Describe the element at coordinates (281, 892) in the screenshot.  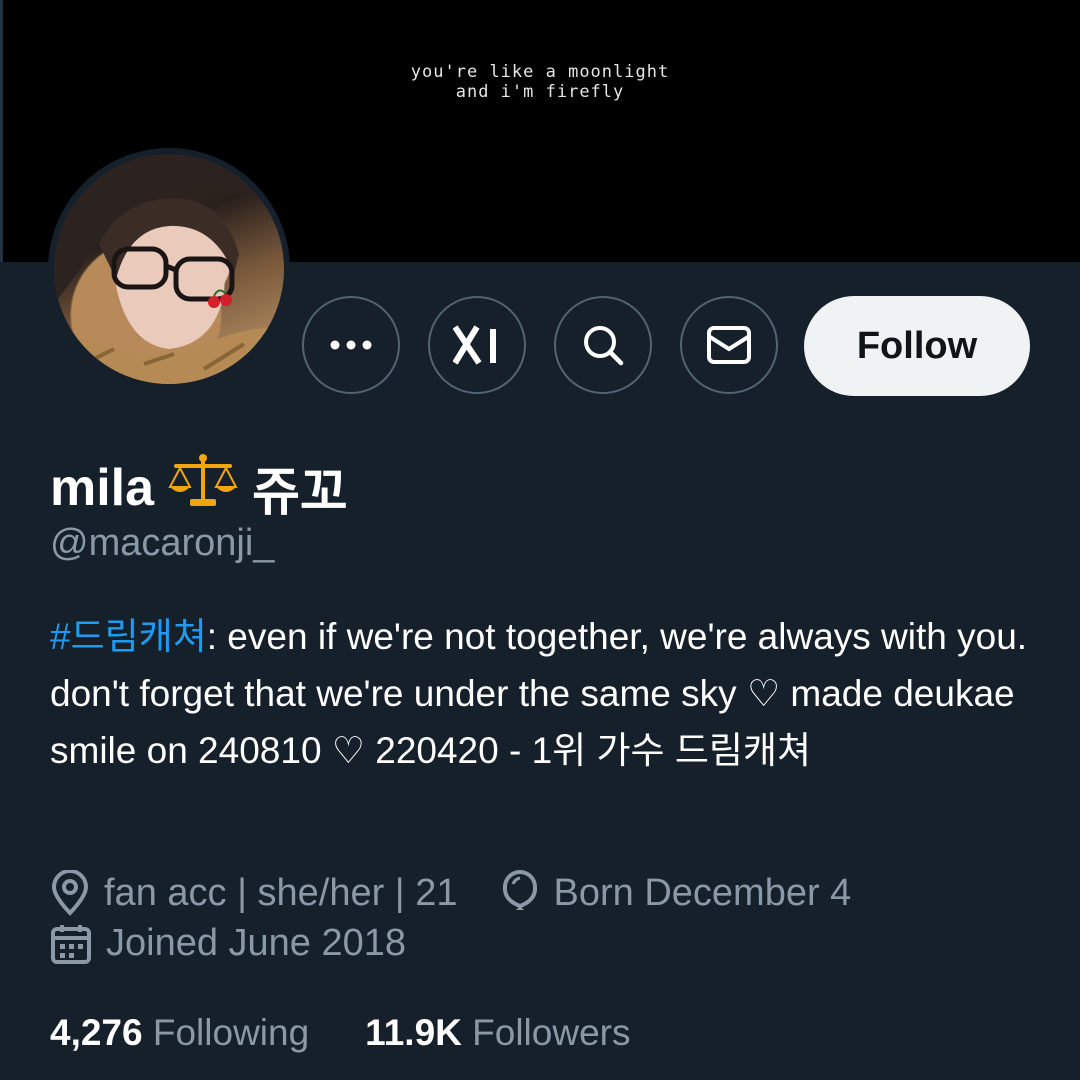
I see `location-text: fan acc | she/her | 21` at that location.